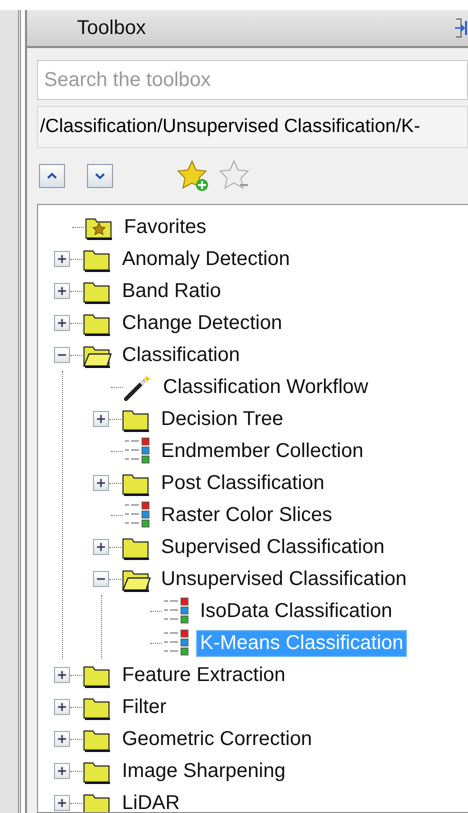 Image resolution: width=468 pixels, height=813 pixels. I want to click on tree-item: LiDAR, so click(151, 801).